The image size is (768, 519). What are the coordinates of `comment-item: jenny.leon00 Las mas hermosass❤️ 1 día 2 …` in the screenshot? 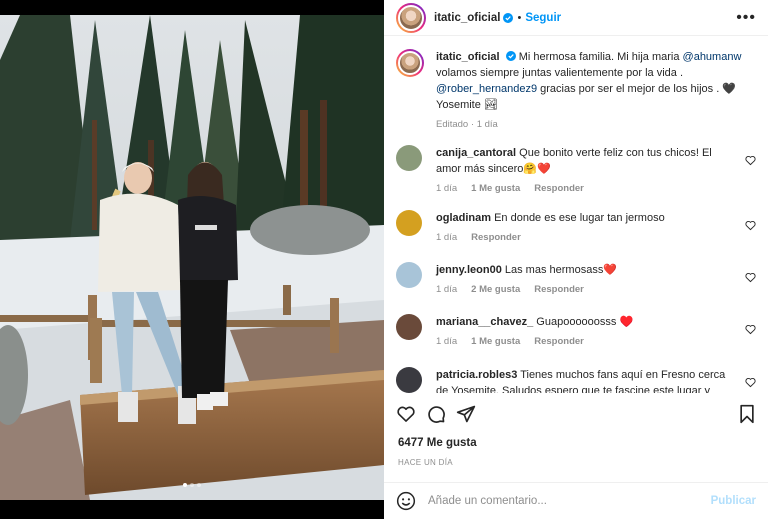 It's located at (576, 280).